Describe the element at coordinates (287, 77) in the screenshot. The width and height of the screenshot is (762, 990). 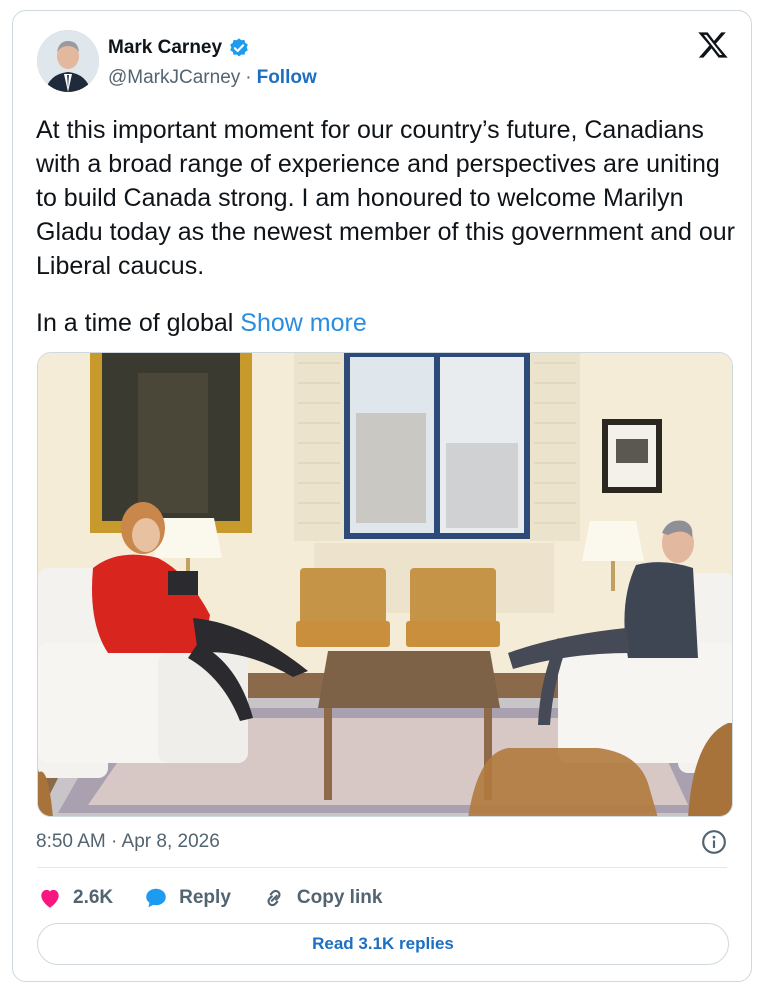
I see `follow-button: Follow` at that location.